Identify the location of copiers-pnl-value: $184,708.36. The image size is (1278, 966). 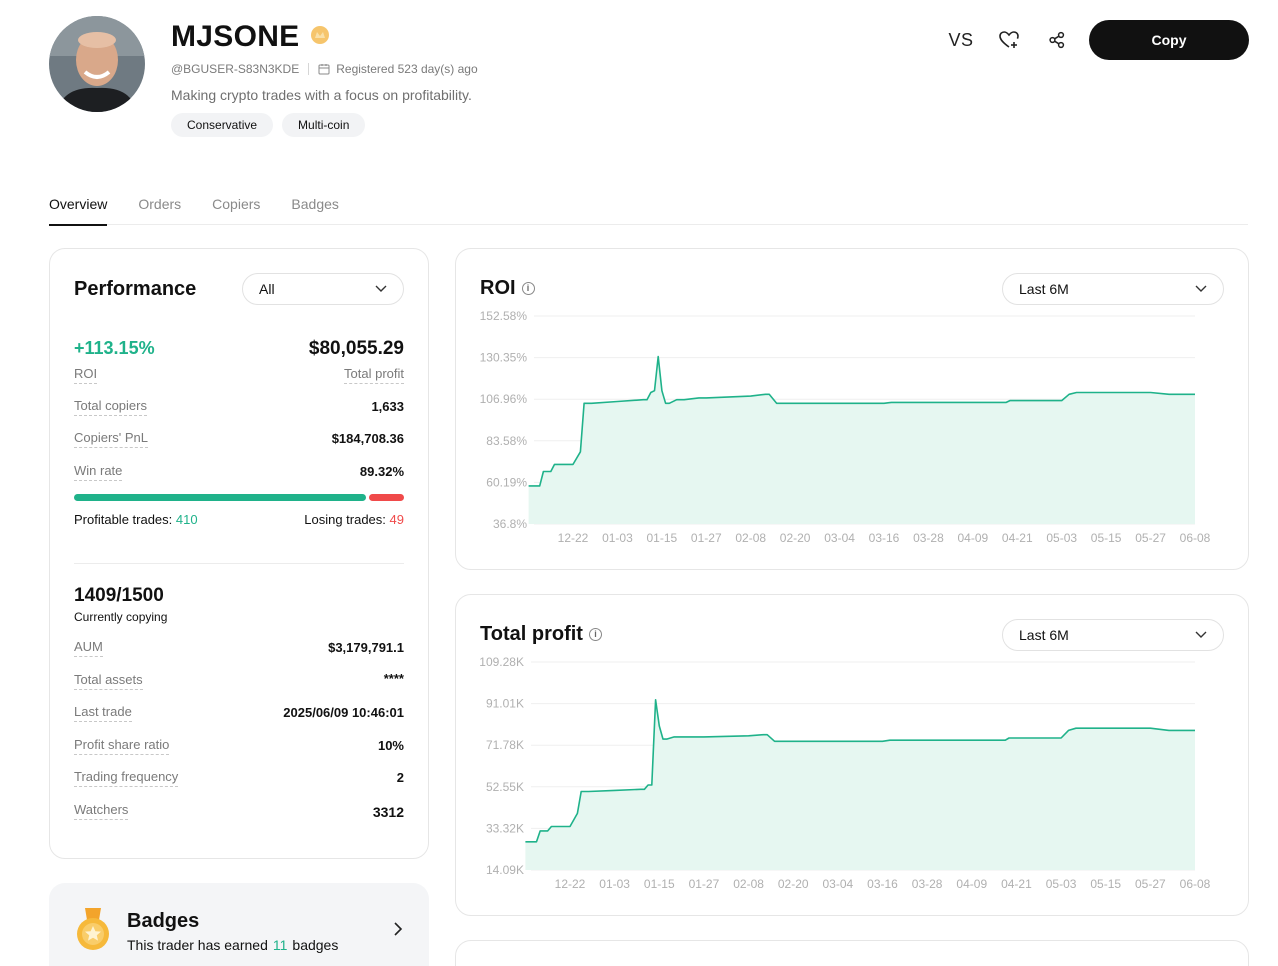
(367, 438).